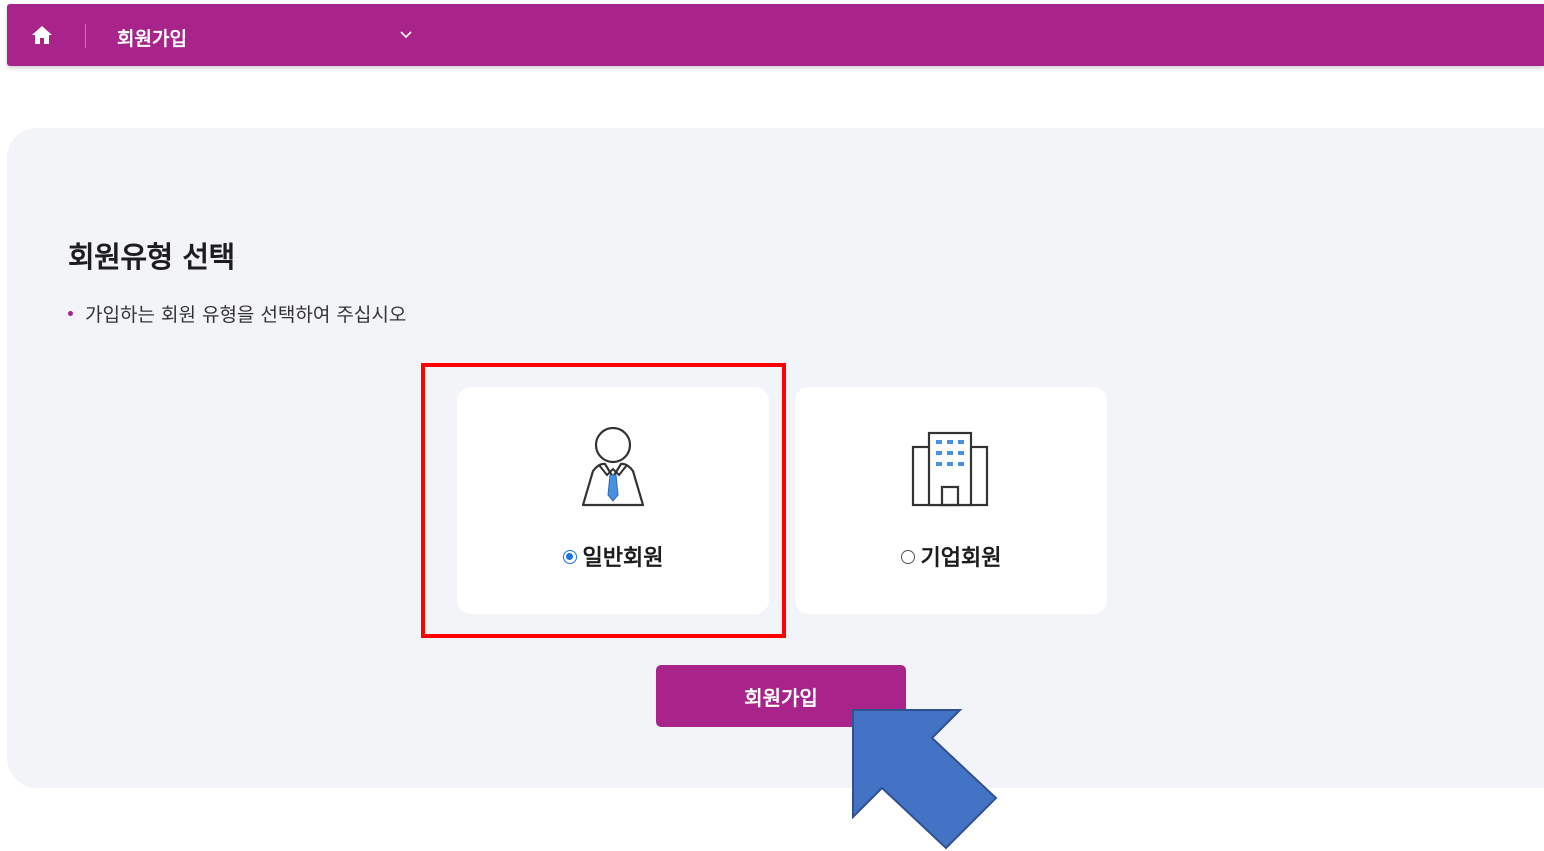  I want to click on bullet-icon, so click(70, 313).